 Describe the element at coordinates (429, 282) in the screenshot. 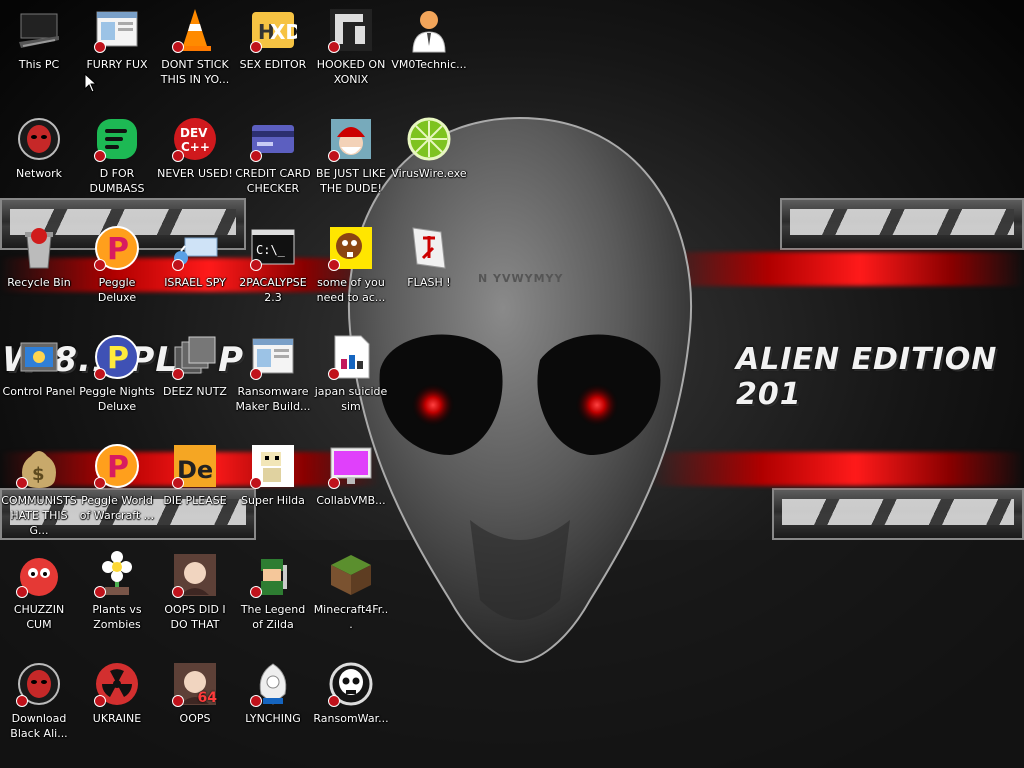

I see `desktop-icon-label: FLASH !` at that location.